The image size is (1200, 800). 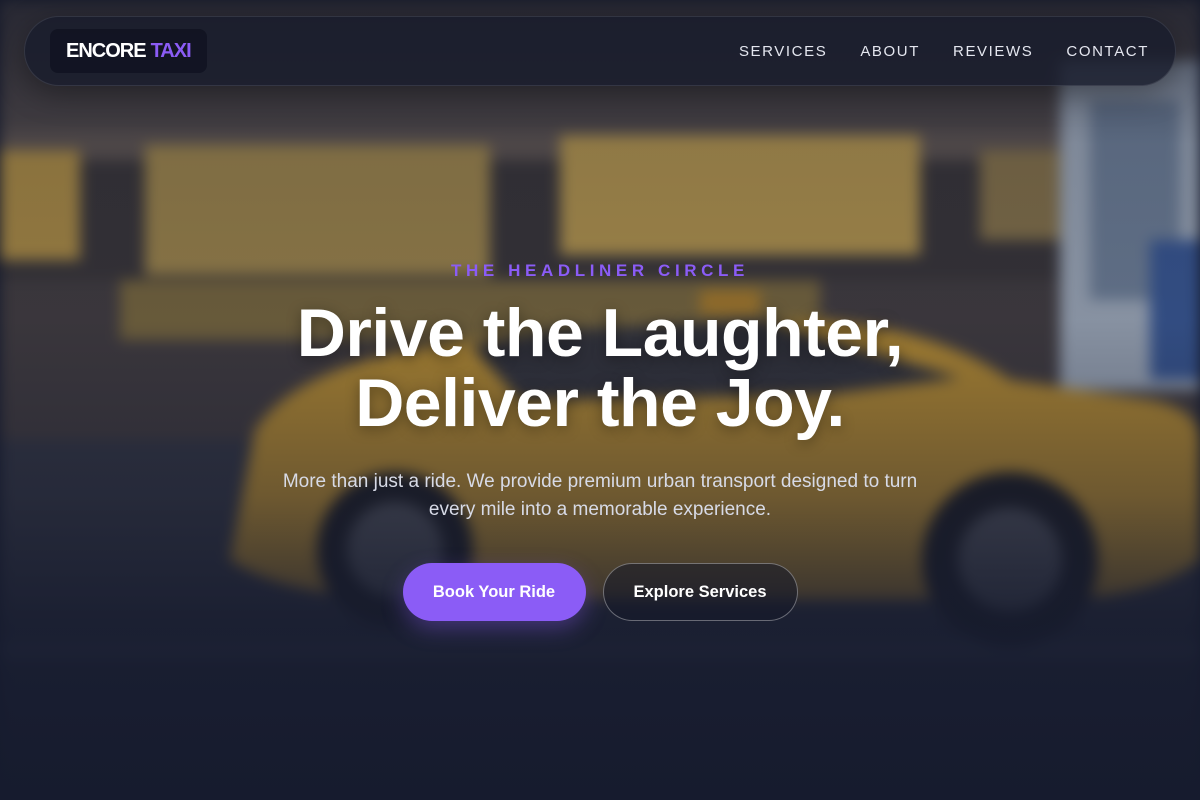 I want to click on nav-item-contact: CONTACT, so click(x=1107, y=51).